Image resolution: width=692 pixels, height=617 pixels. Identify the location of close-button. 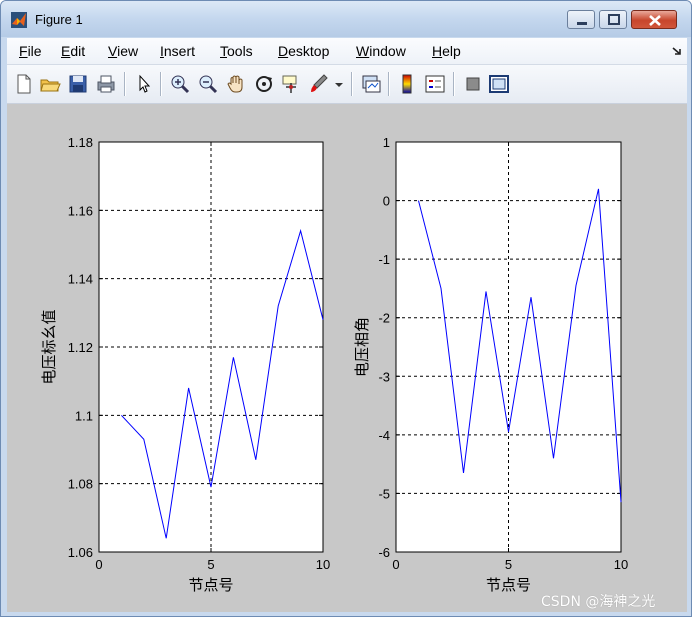
(654, 19).